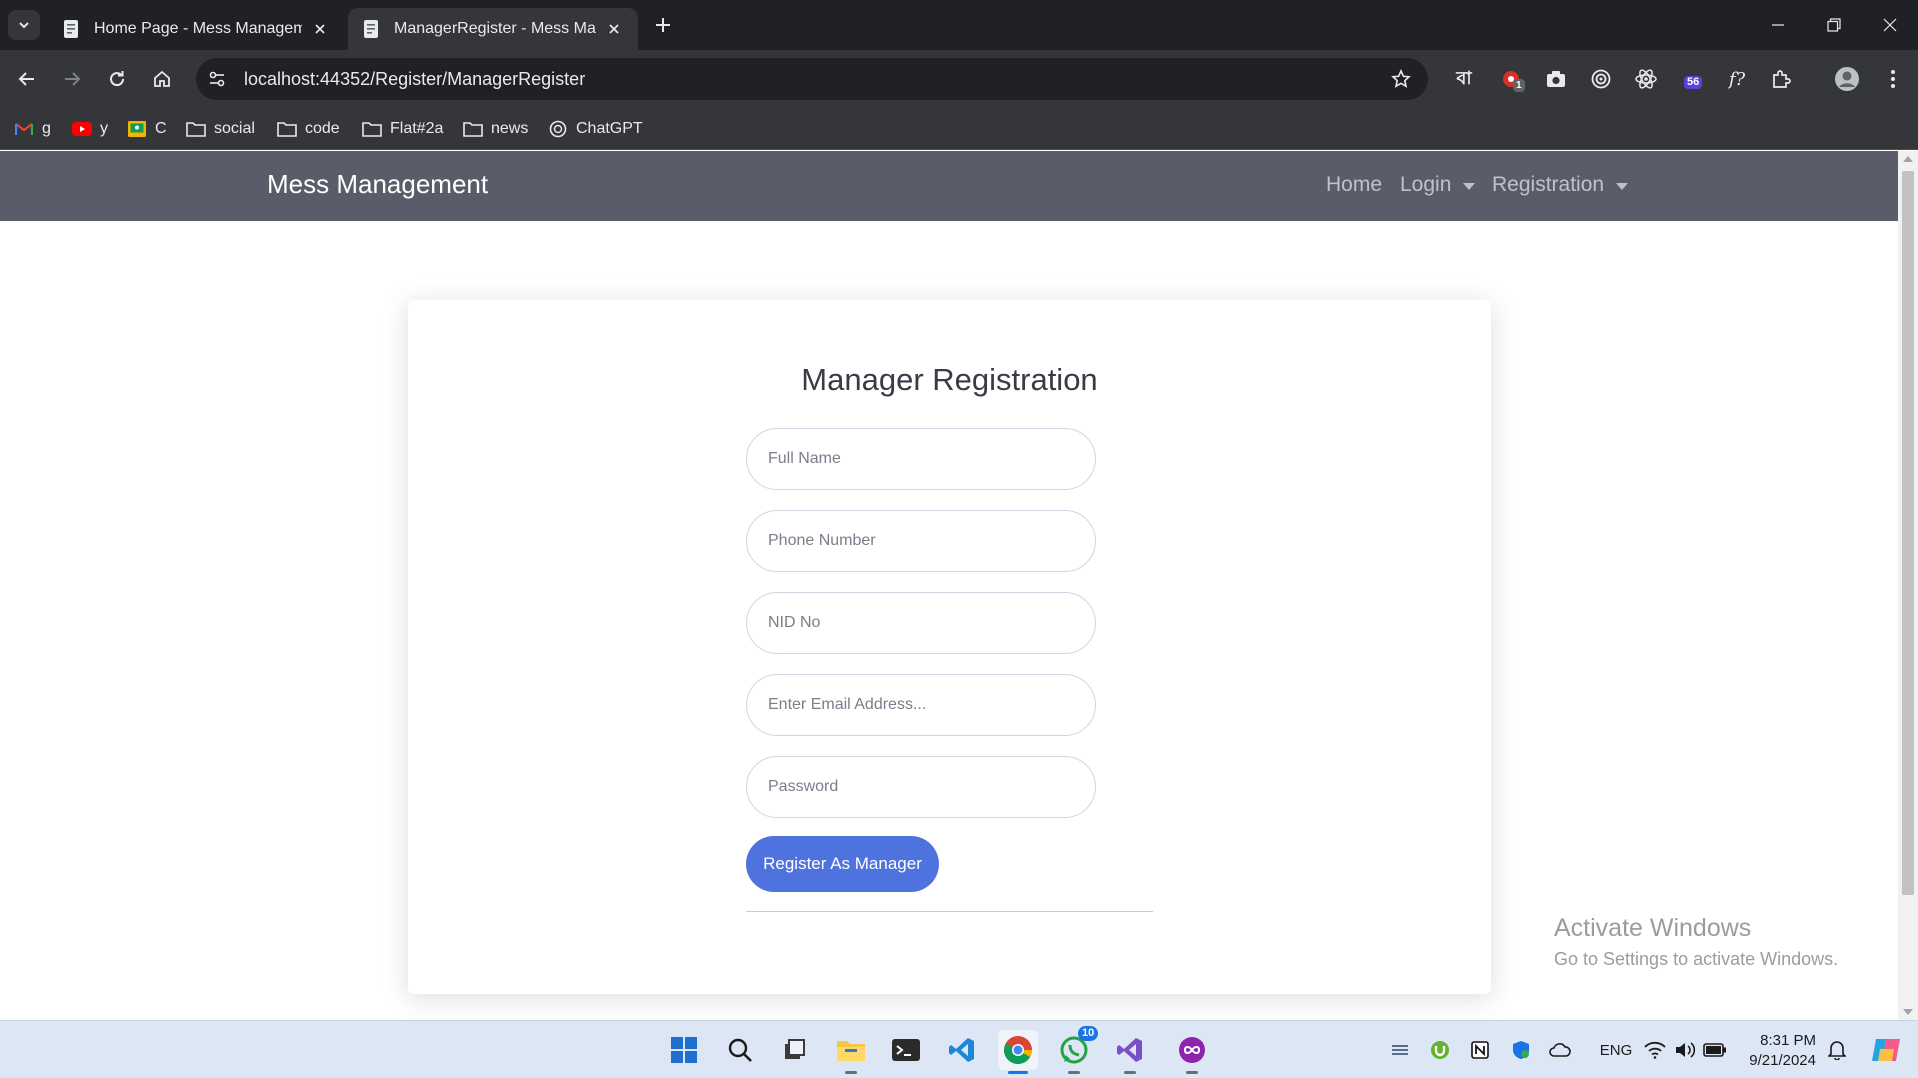  What do you see at coordinates (921, 705) in the screenshot?
I see `email-input` at bounding box center [921, 705].